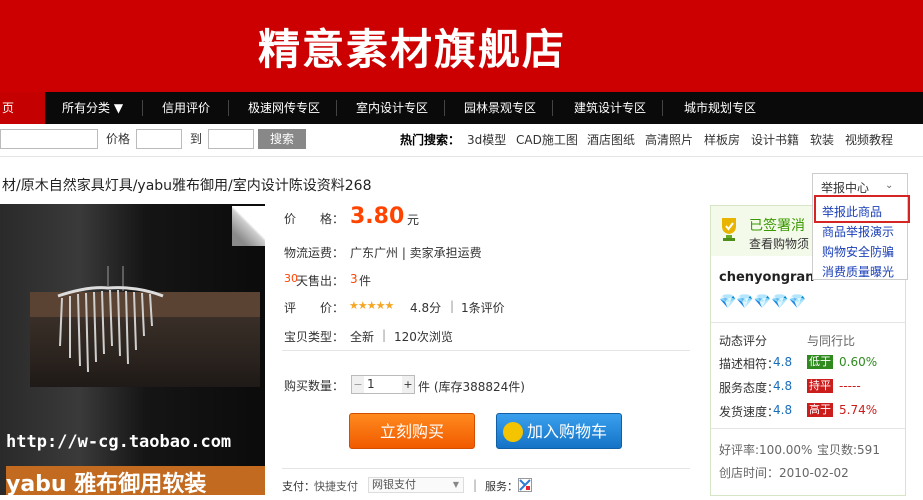  Describe the element at coordinates (358, 384) in the screenshot. I see `quantity-decrease-button: −` at that location.